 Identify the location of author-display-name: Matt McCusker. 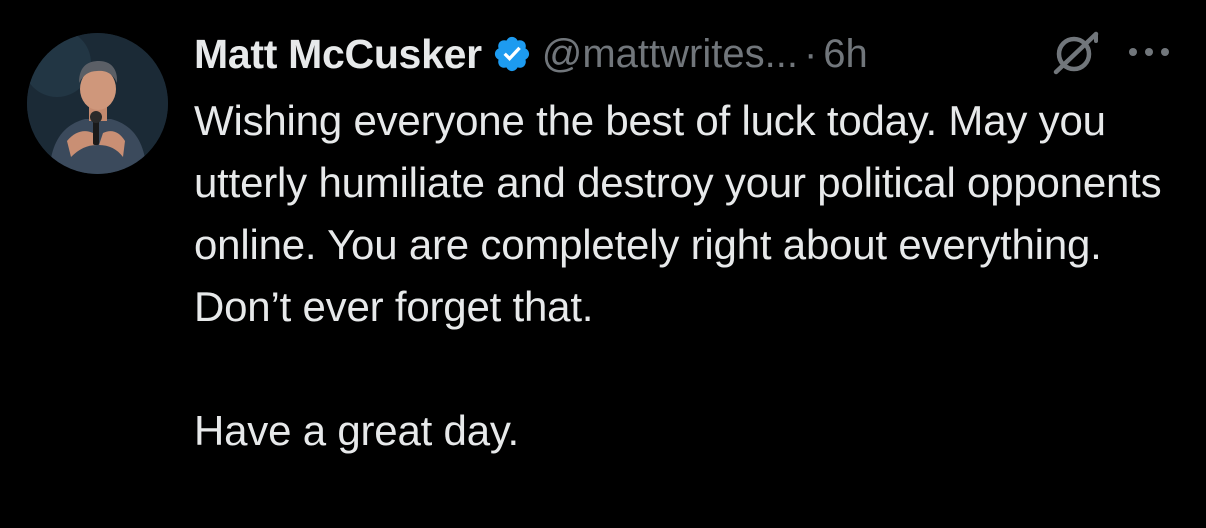
(338, 54).